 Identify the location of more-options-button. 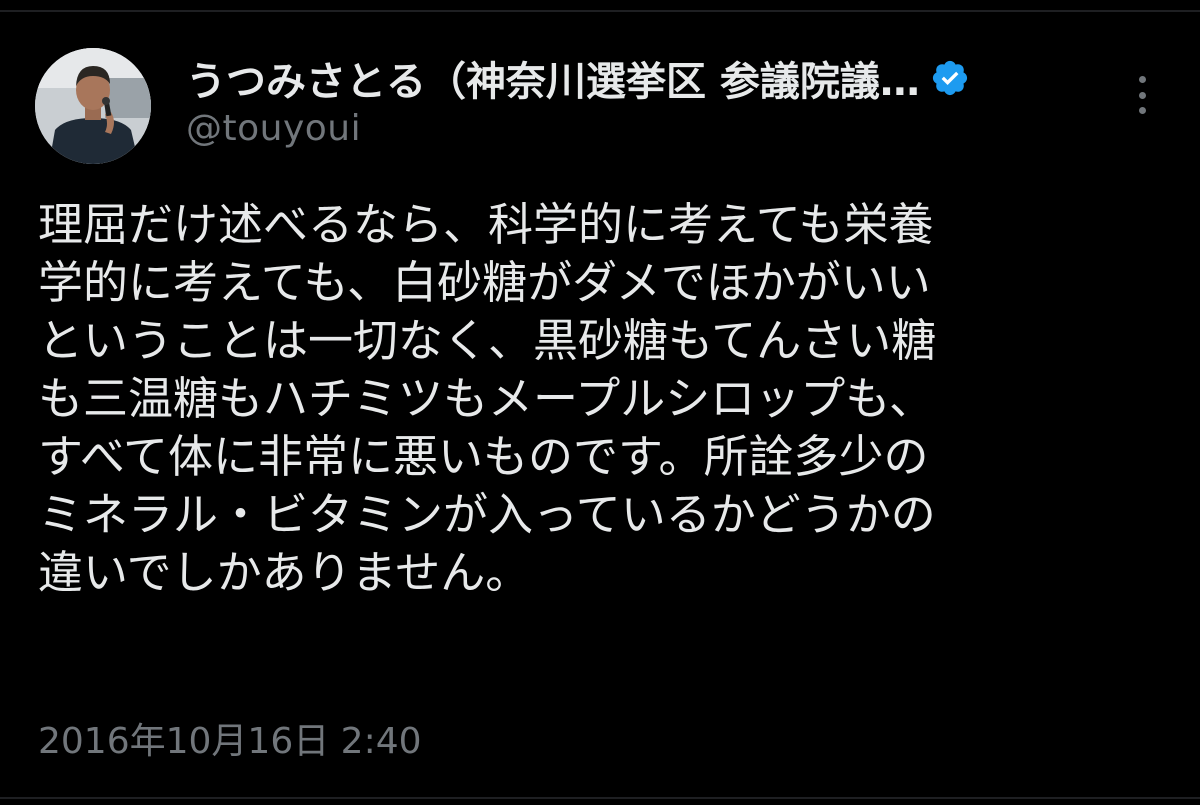
(1142, 95).